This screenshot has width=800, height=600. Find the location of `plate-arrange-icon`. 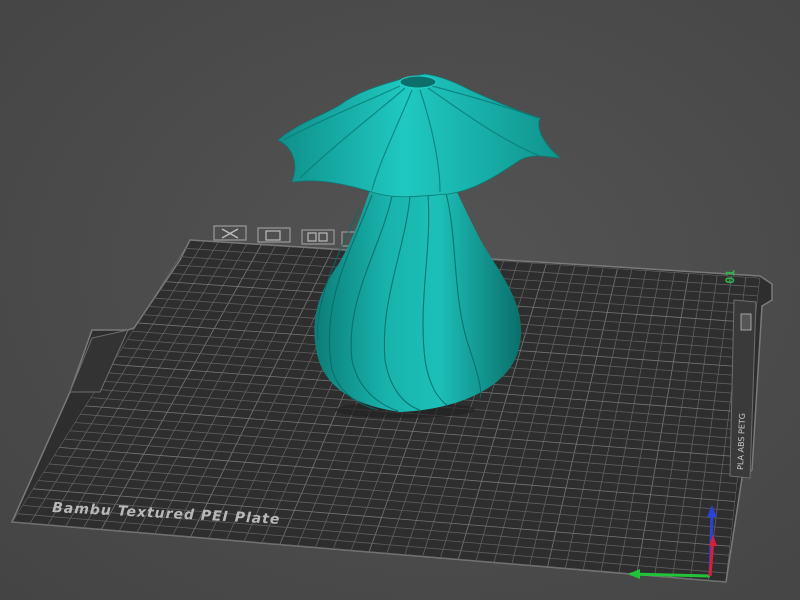

plate-arrange-icon is located at coordinates (318, 237).